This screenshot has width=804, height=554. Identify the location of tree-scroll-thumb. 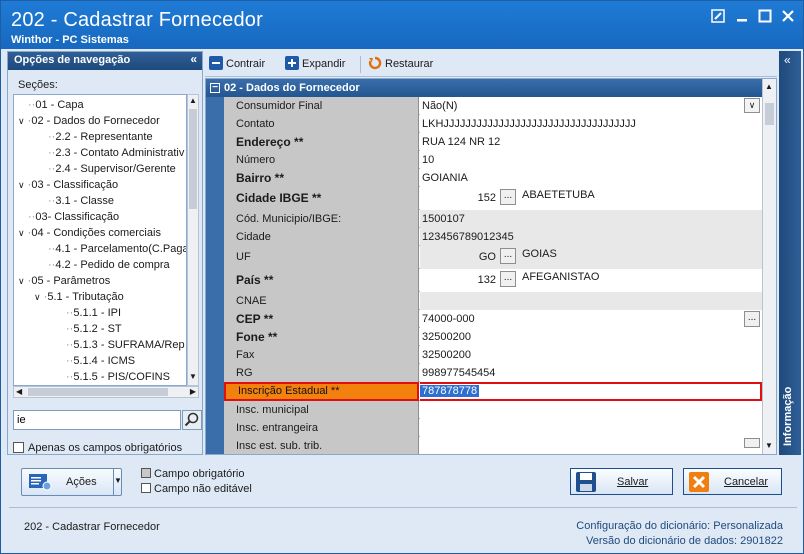
(193, 159).